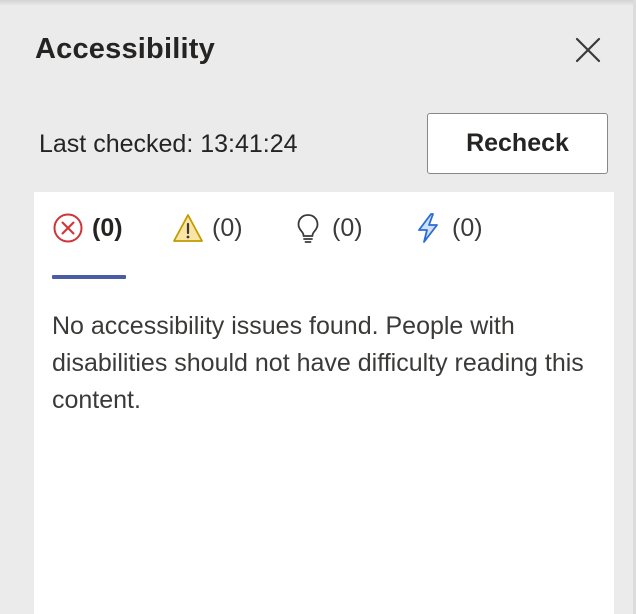  I want to click on recheck-button: Recheck, so click(517, 143).